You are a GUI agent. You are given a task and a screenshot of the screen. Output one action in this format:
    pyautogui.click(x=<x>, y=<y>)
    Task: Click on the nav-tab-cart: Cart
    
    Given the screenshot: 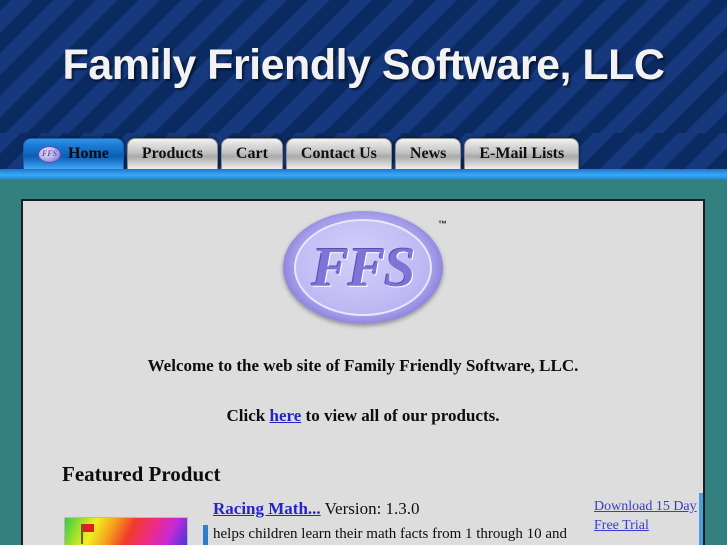 What is the action you would take?
    pyautogui.click(x=251, y=153)
    